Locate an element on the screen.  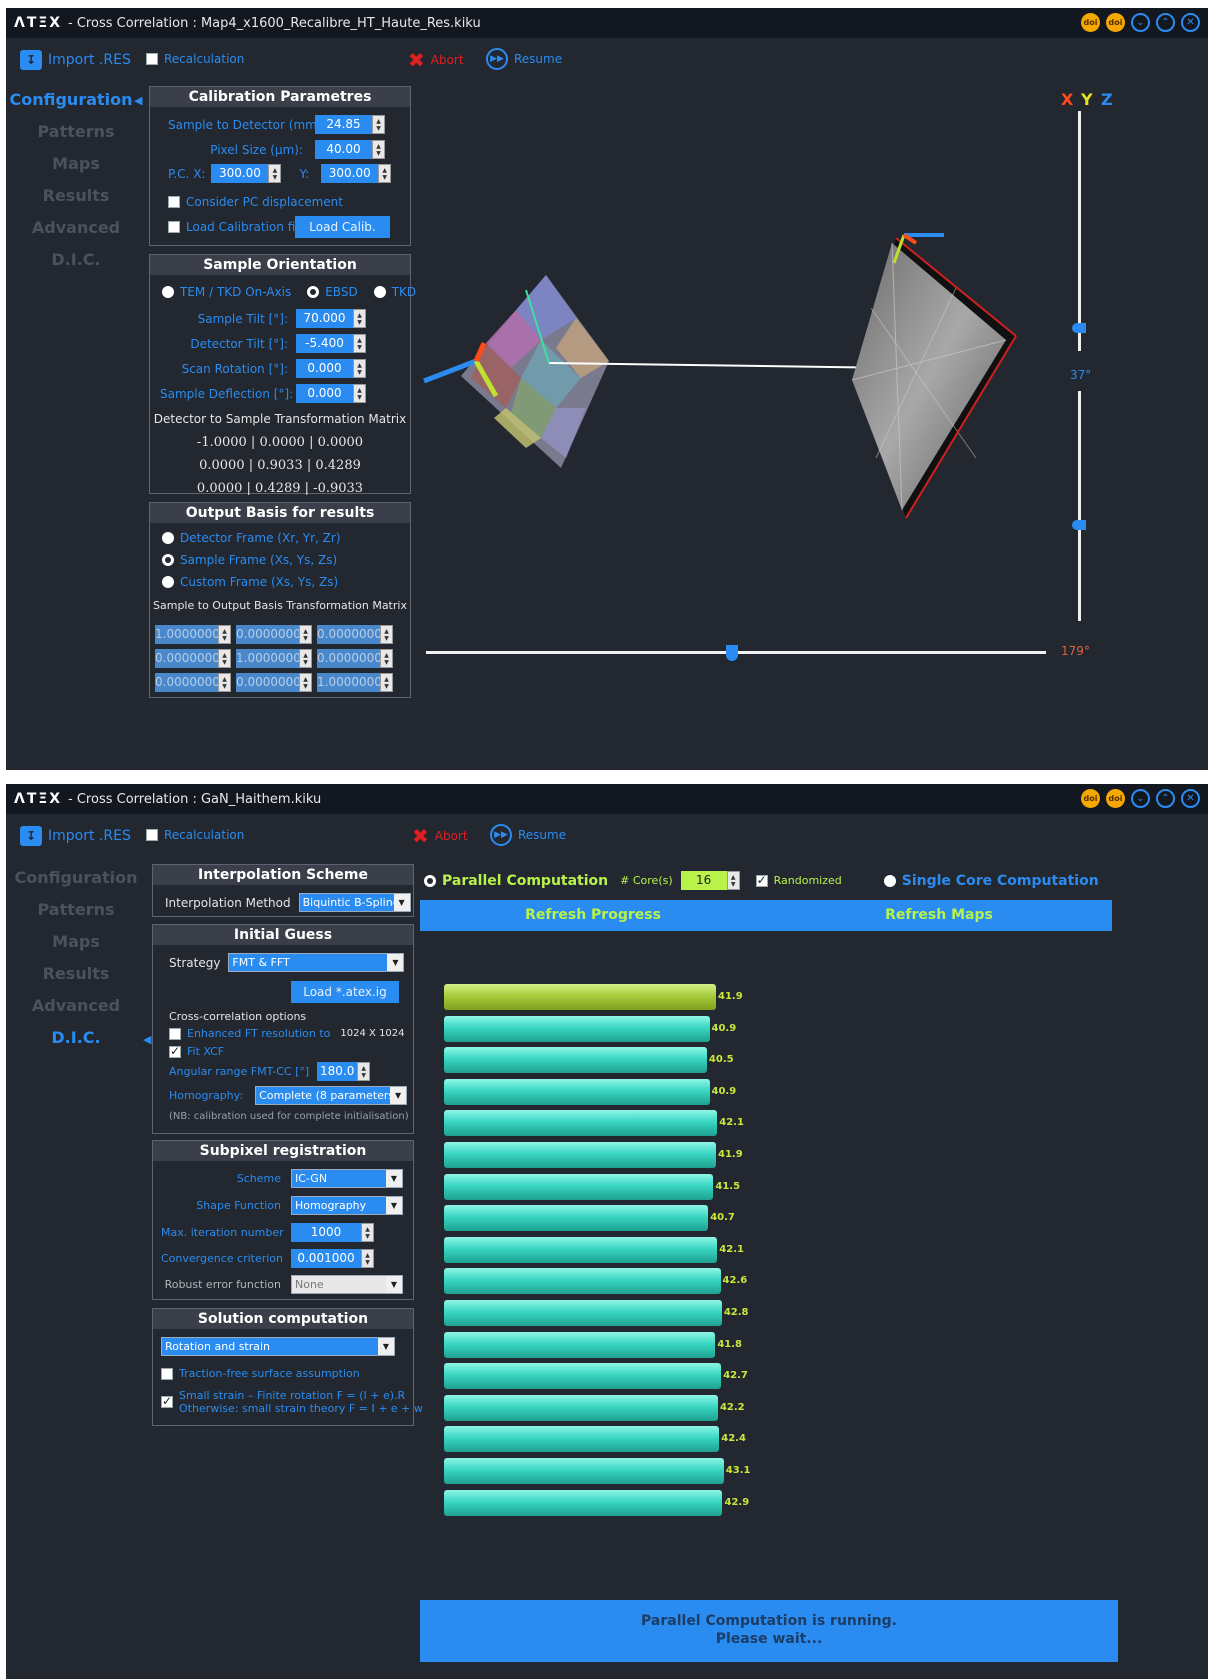
sample-tilt-spinner: 70.000 ▲ ▼ is located at coordinates (331, 318).